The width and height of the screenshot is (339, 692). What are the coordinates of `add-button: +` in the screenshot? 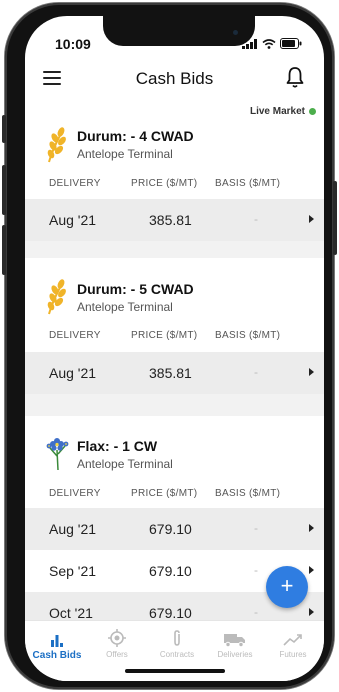 It's located at (287, 587).